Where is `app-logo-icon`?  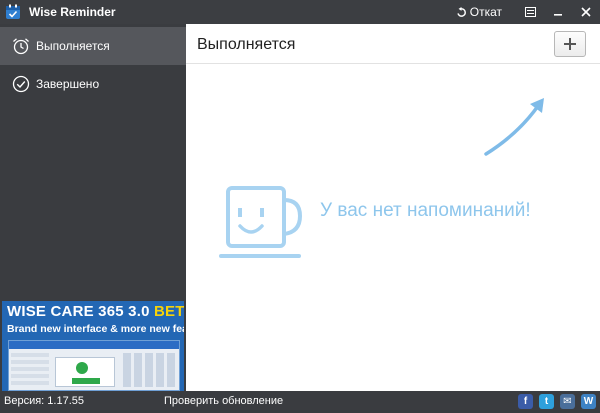 app-logo-icon is located at coordinates (13, 11).